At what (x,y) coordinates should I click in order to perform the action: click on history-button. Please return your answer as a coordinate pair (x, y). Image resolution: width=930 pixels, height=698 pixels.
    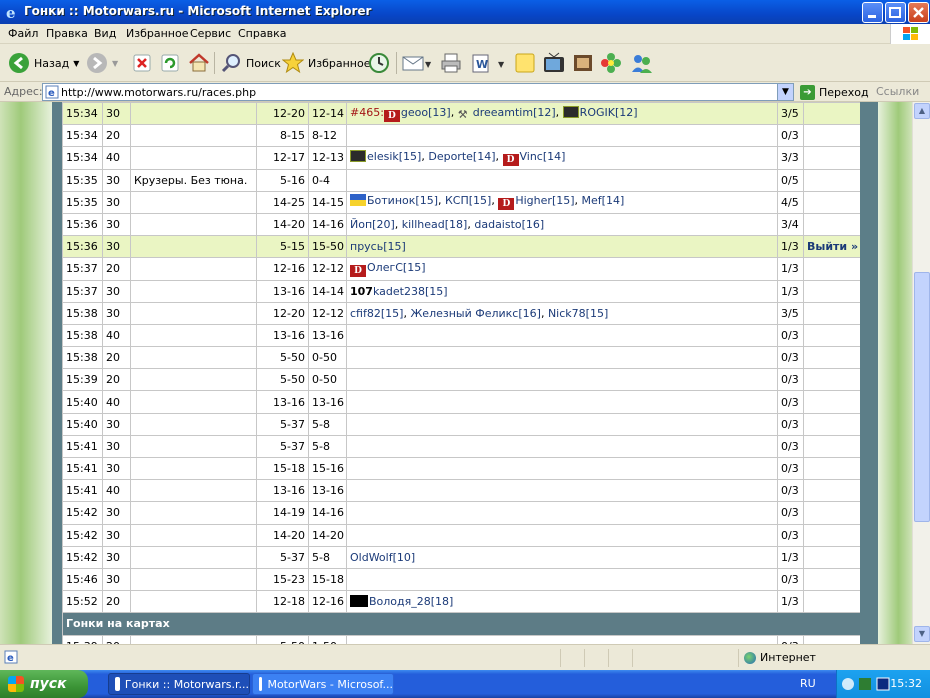
    Looking at the image, I should click on (379, 63).